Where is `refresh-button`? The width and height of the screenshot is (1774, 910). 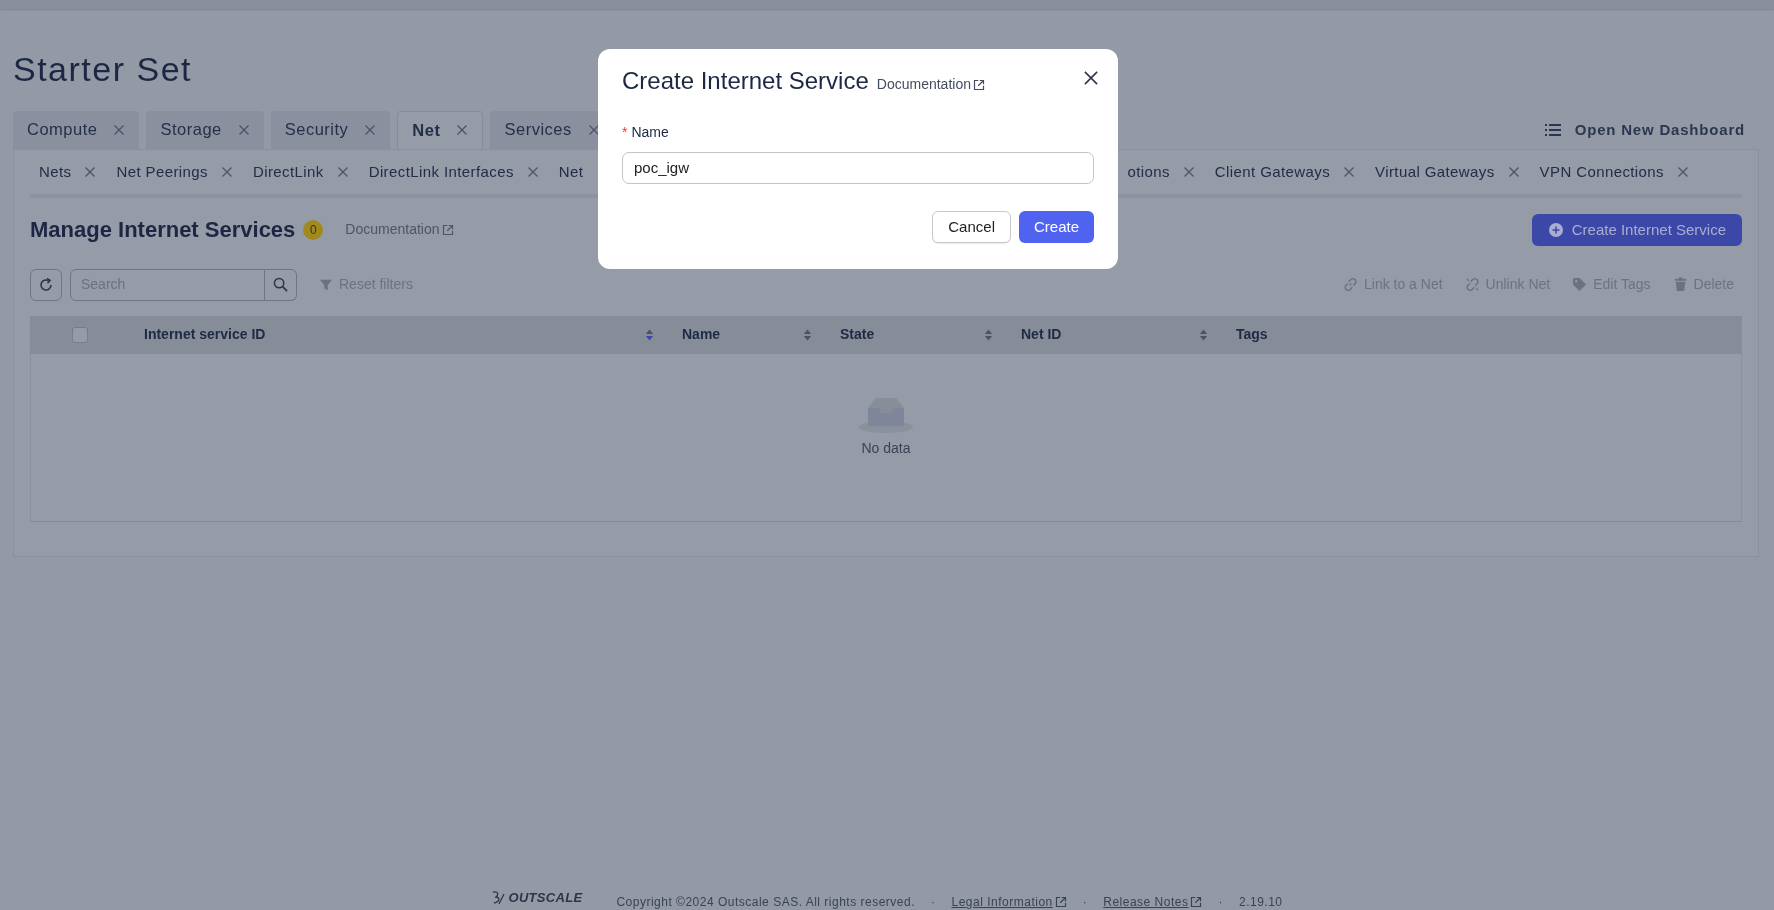 refresh-button is located at coordinates (46, 284).